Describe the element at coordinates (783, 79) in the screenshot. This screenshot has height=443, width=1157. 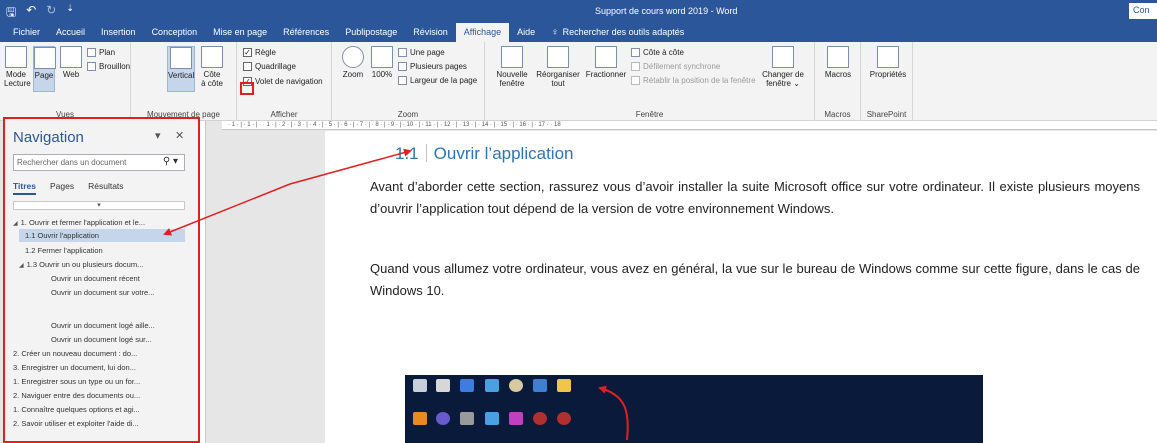
I see `changer-label: Changer de fenêtre ⌄` at that location.